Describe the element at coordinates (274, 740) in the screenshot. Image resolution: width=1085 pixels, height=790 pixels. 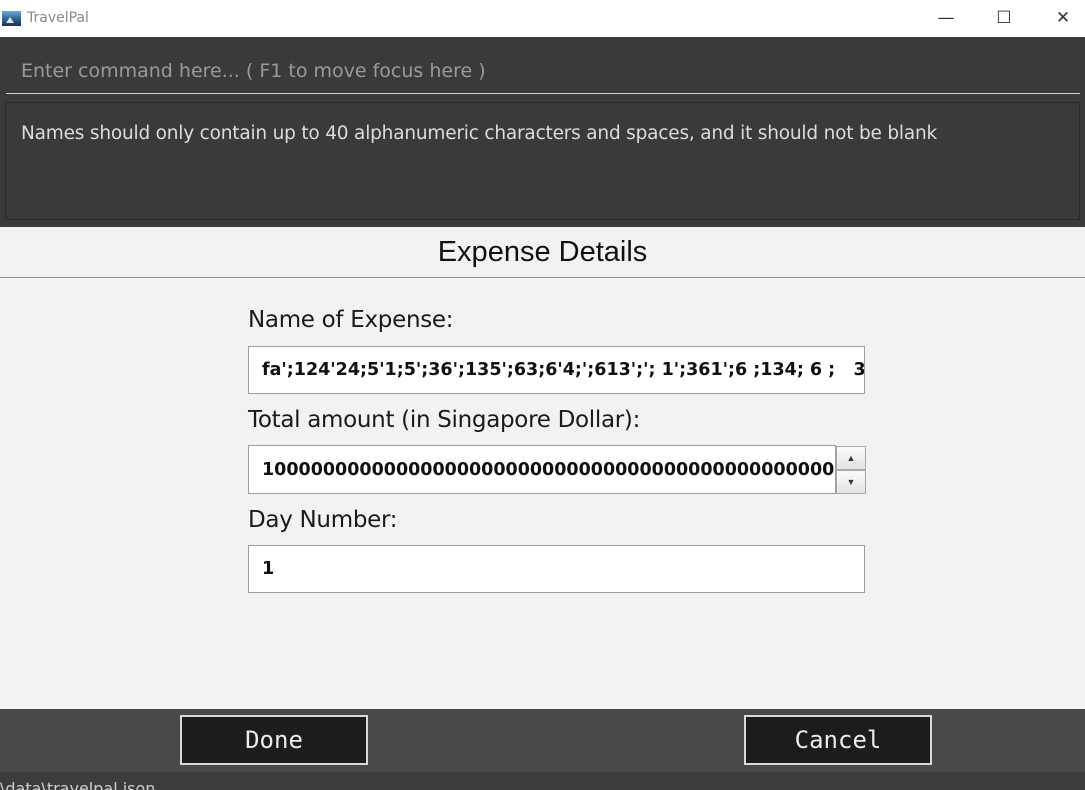
I see `done-button: Done` at that location.